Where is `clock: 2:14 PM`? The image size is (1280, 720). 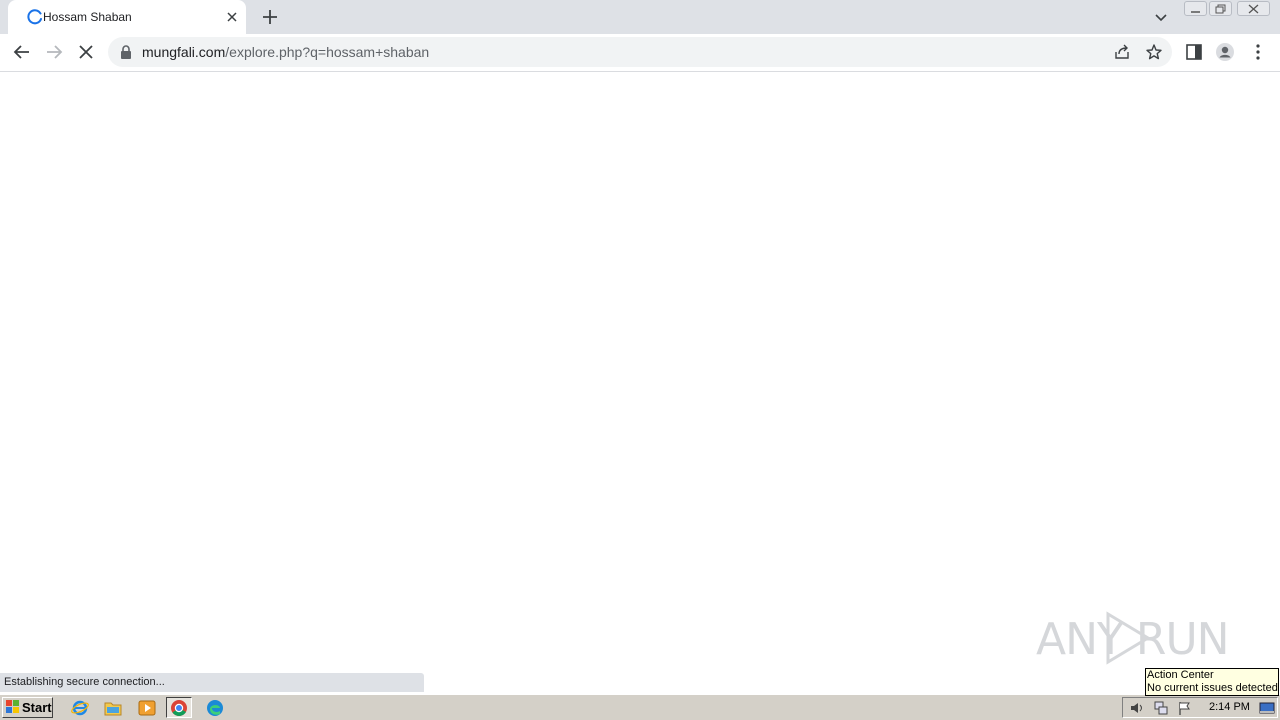
clock: 2:14 PM is located at coordinates (1229, 707).